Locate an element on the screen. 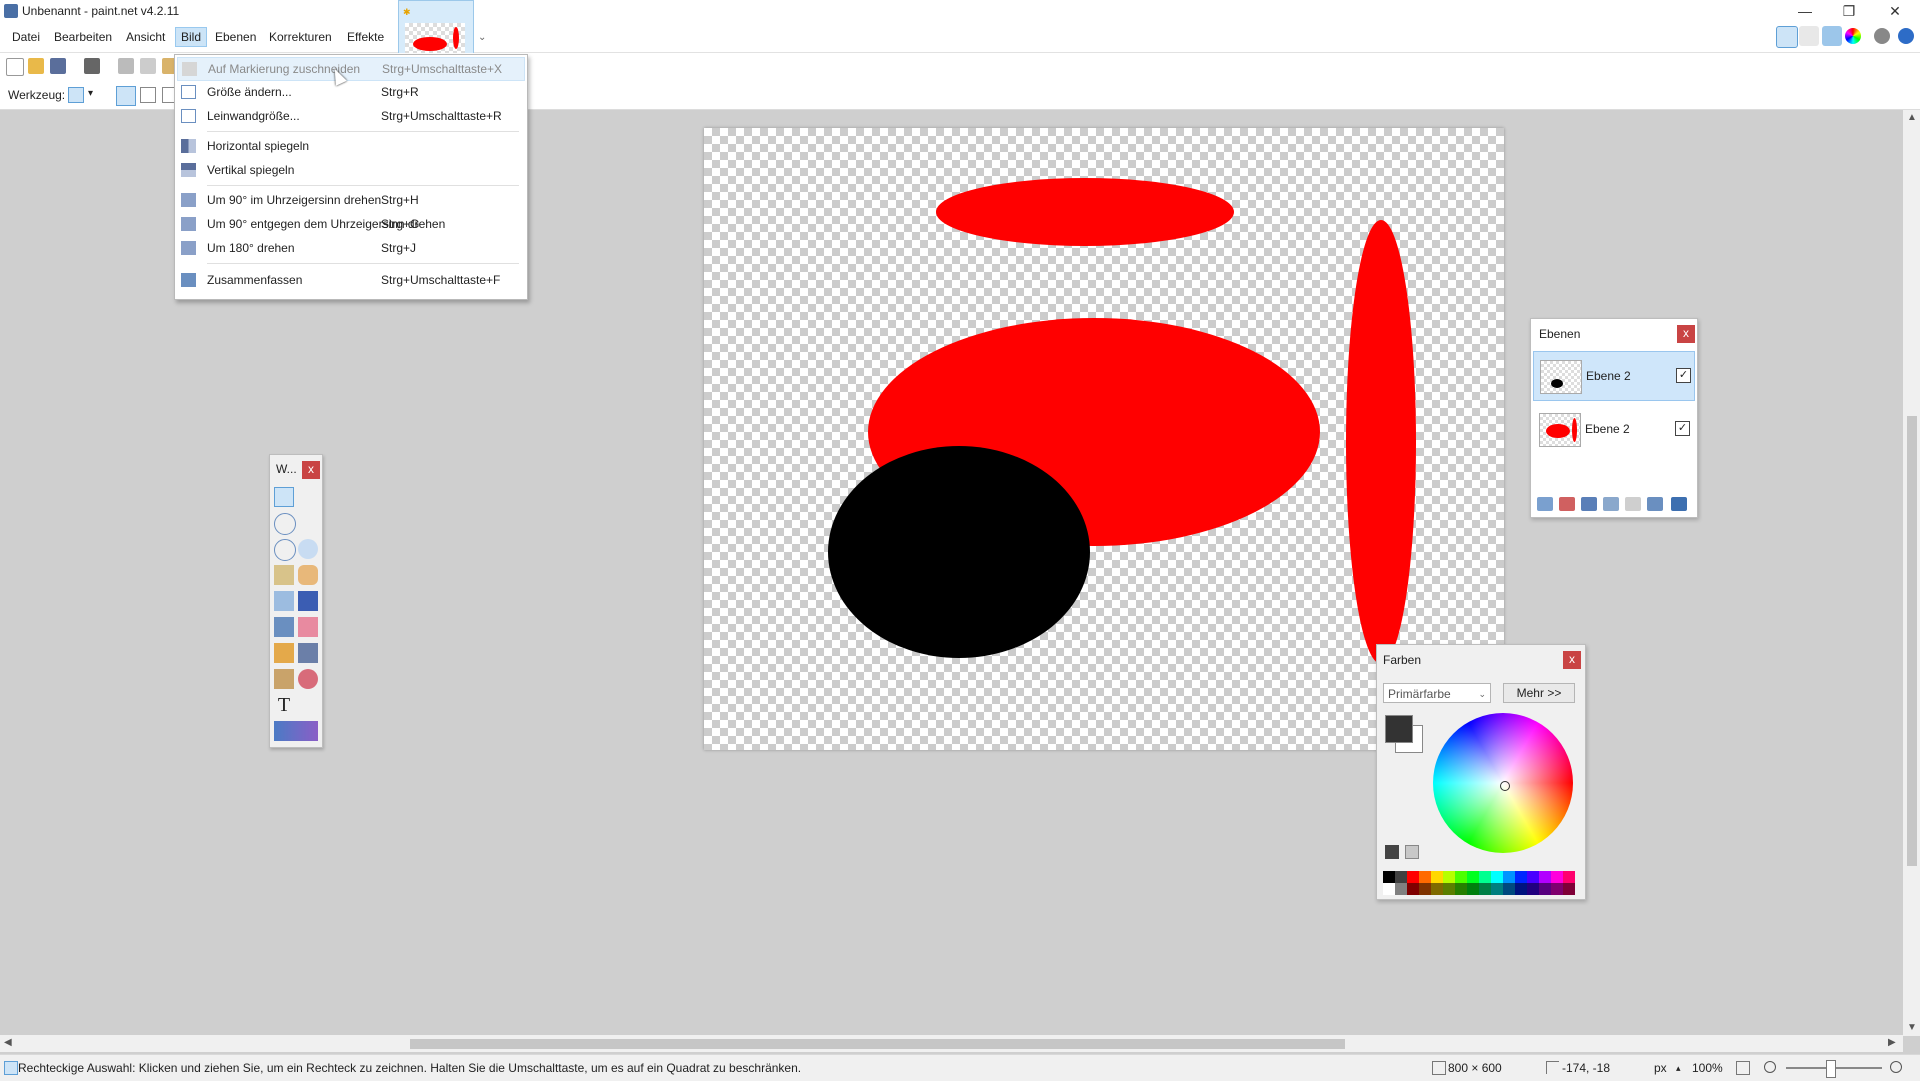 This screenshot has height=1081, width=1920. add-layer-icon is located at coordinates (1545, 504).